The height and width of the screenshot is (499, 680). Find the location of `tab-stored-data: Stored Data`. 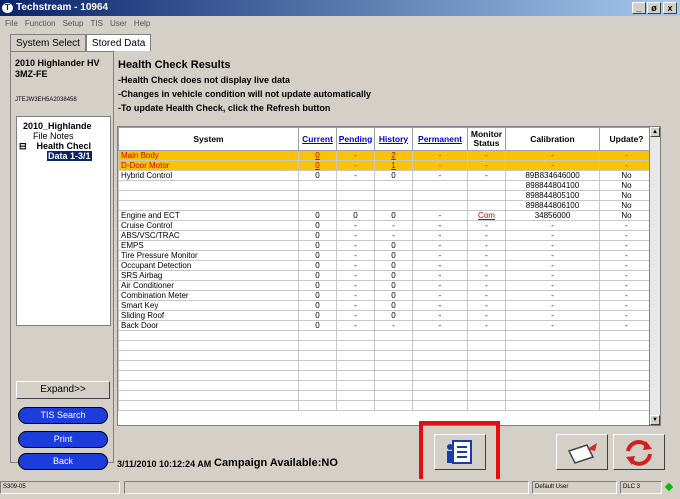

tab-stored-data: Stored Data is located at coordinates (118, 42).